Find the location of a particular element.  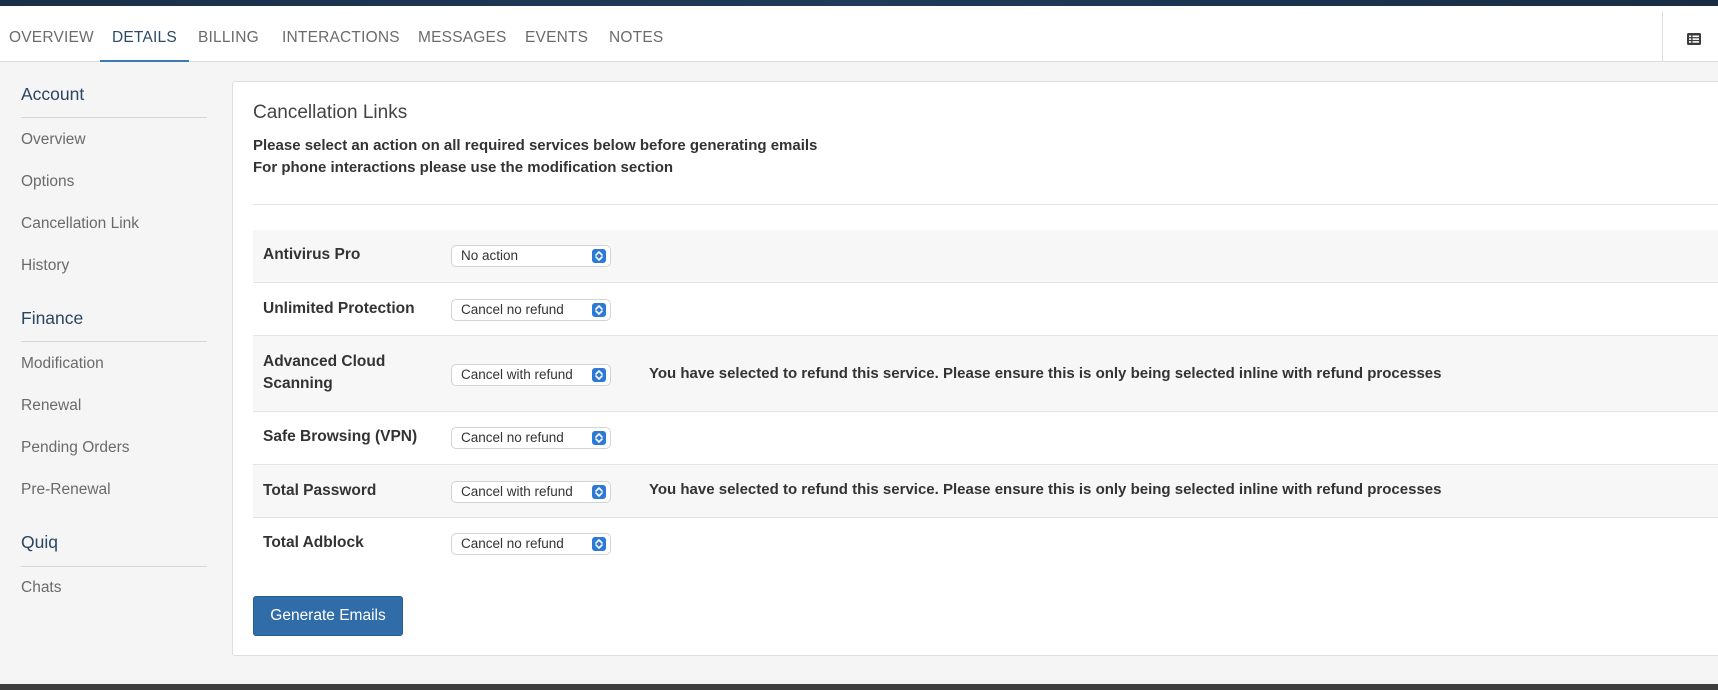

sidebar-item-modification: Modification is located at coordinates (62, 364).